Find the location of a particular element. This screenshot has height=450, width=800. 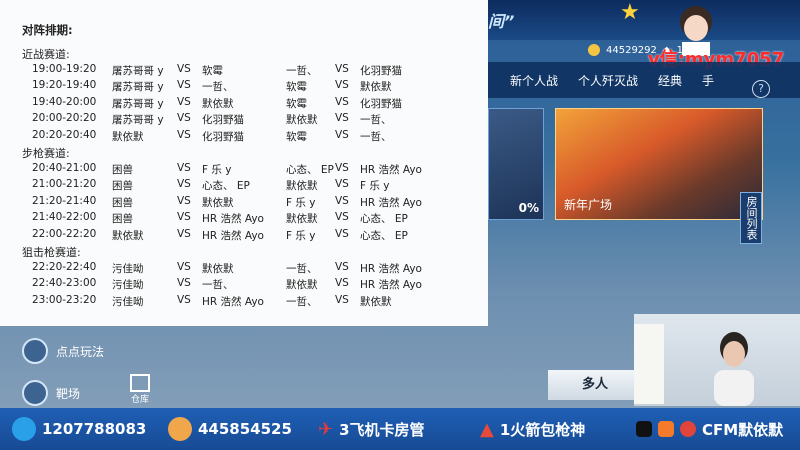

plane-reward-text: 3飞机卡房管 is located at coordinates (382, 429).